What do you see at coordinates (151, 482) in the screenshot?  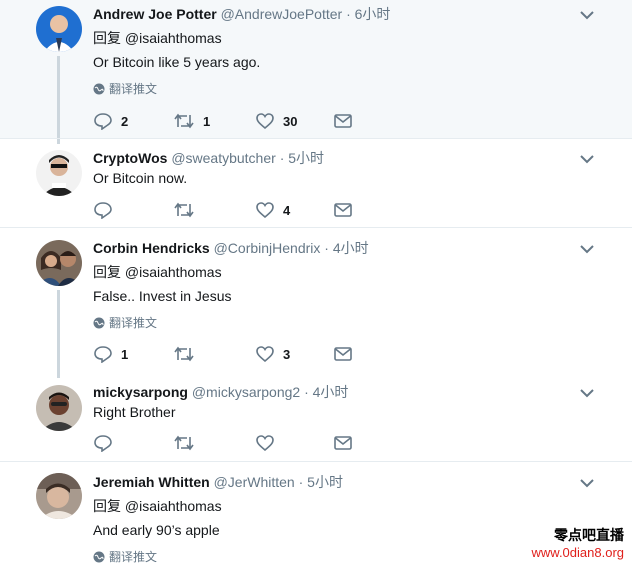 I see `author-name: Jeremiah Whitten` at bounding box center [151, 482].